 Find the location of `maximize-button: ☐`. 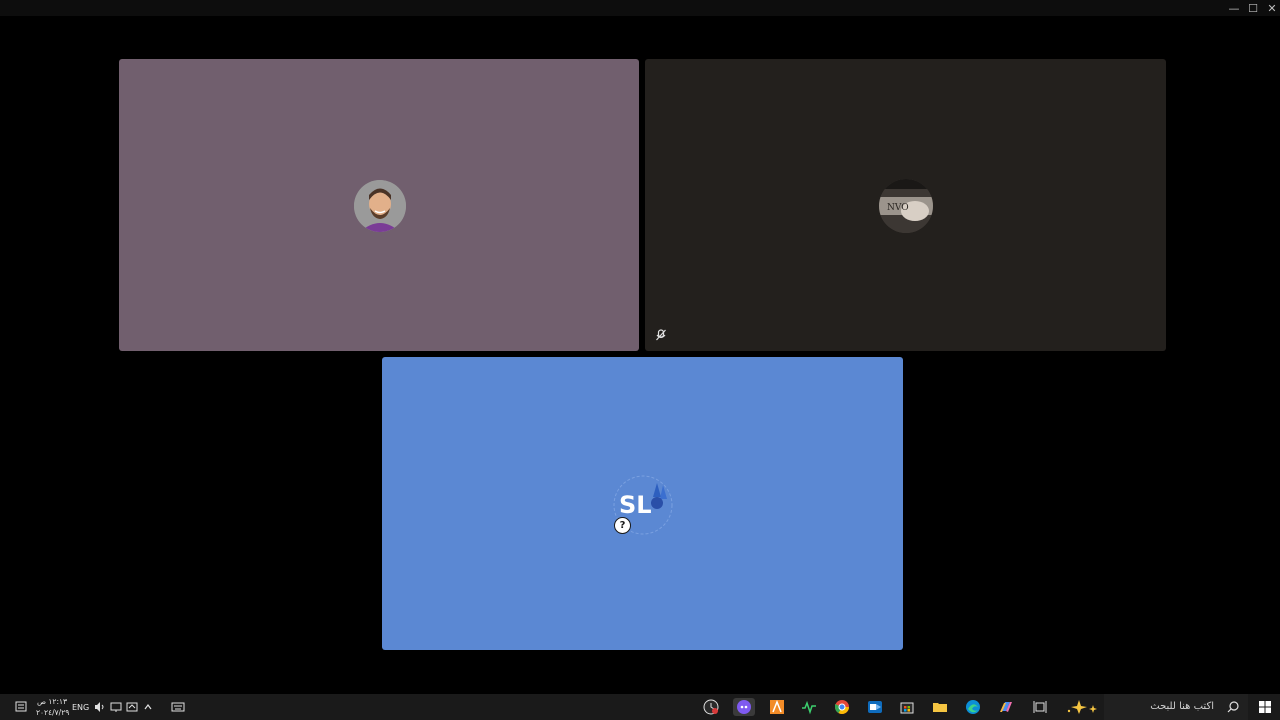

maximize-button: ☐ is located at coordinates (1253, 8).